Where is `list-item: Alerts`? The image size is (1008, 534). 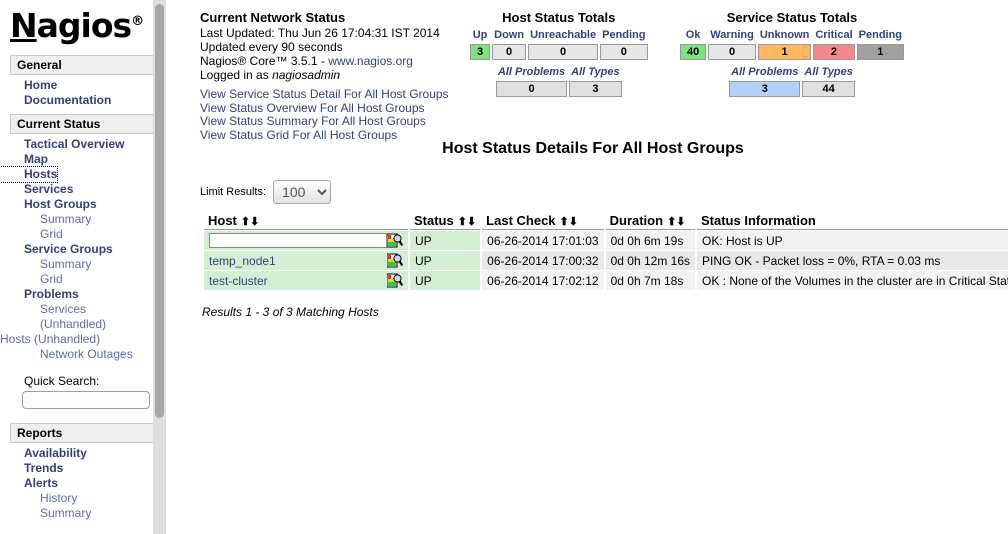
list-item: Alerts is located at coordinates (83, 483).